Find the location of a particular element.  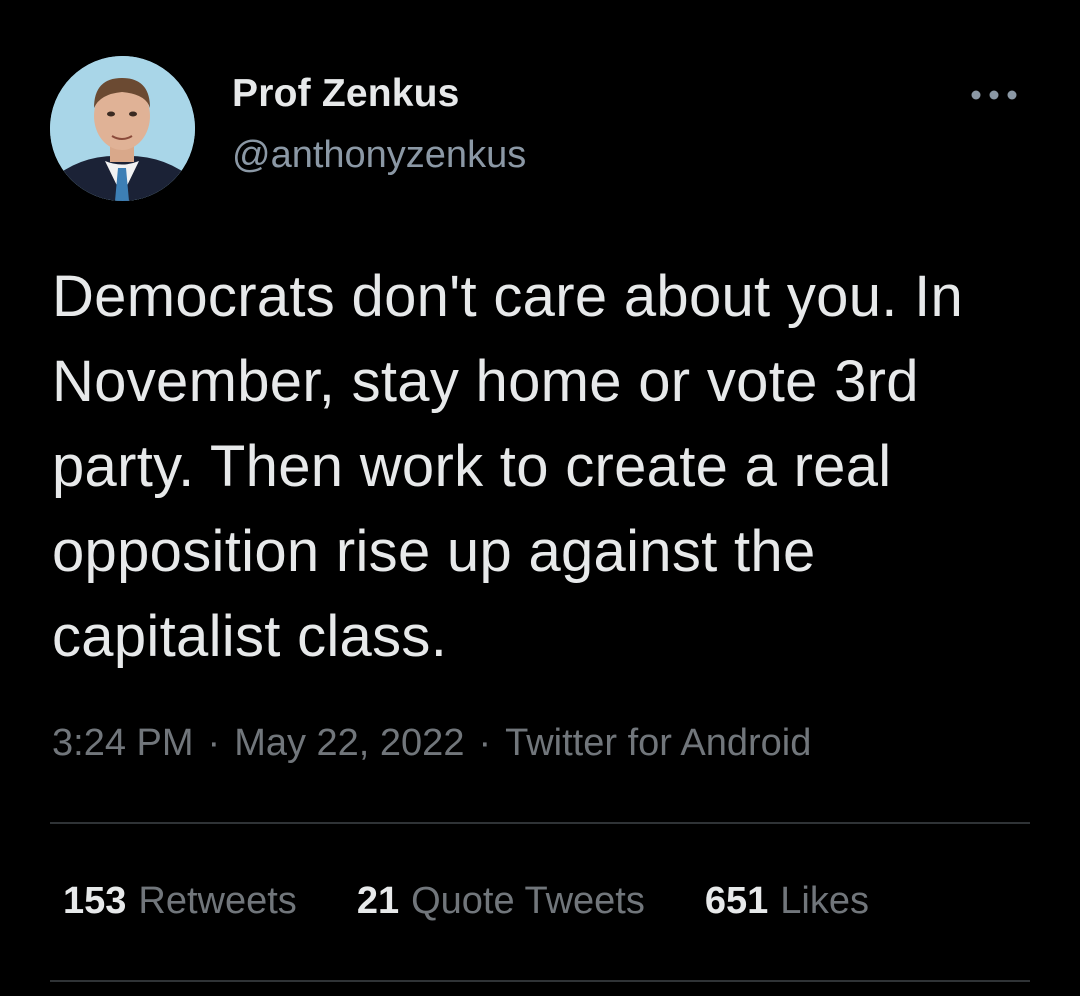

retweets-label: Retweets is located at coordinates (217, 901).